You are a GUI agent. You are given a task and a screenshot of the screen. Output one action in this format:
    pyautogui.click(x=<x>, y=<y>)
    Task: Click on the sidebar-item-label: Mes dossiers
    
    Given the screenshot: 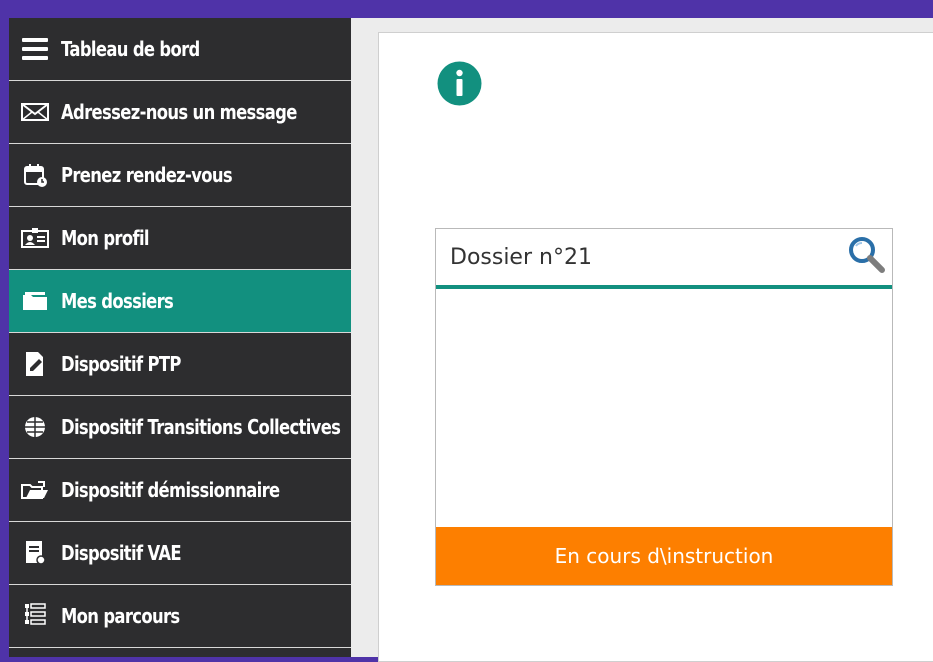 What is the action you would take?
    pyautogui.click(x=117, y=301)
    